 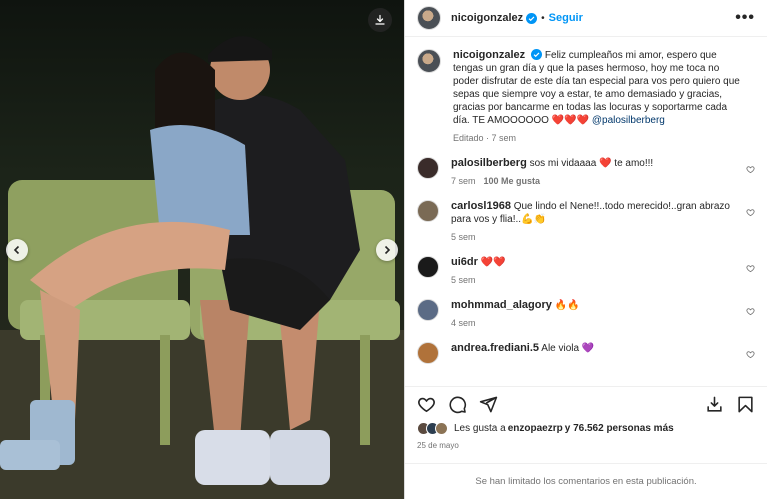 What do you see at coordinates (489, 163) in the screenshot?
I see `commenter-username: palosilberberg` at bounding box center [489, 163].